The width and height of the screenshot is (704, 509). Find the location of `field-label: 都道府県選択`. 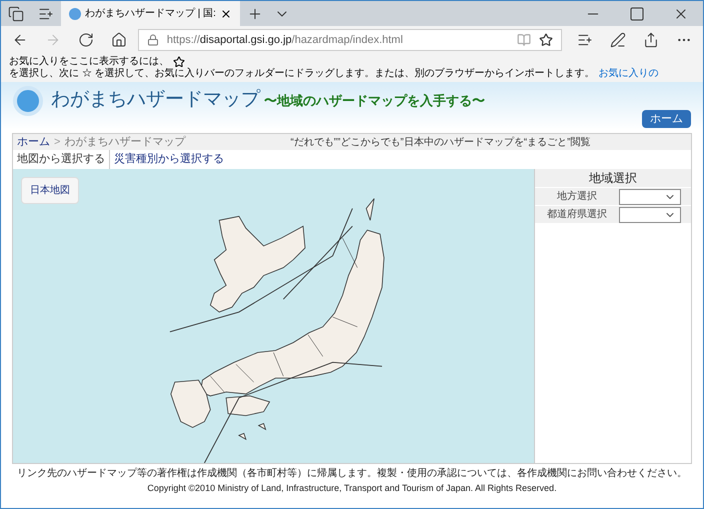

field-label: 都道府県選択 is located at coordinates (577, 215).